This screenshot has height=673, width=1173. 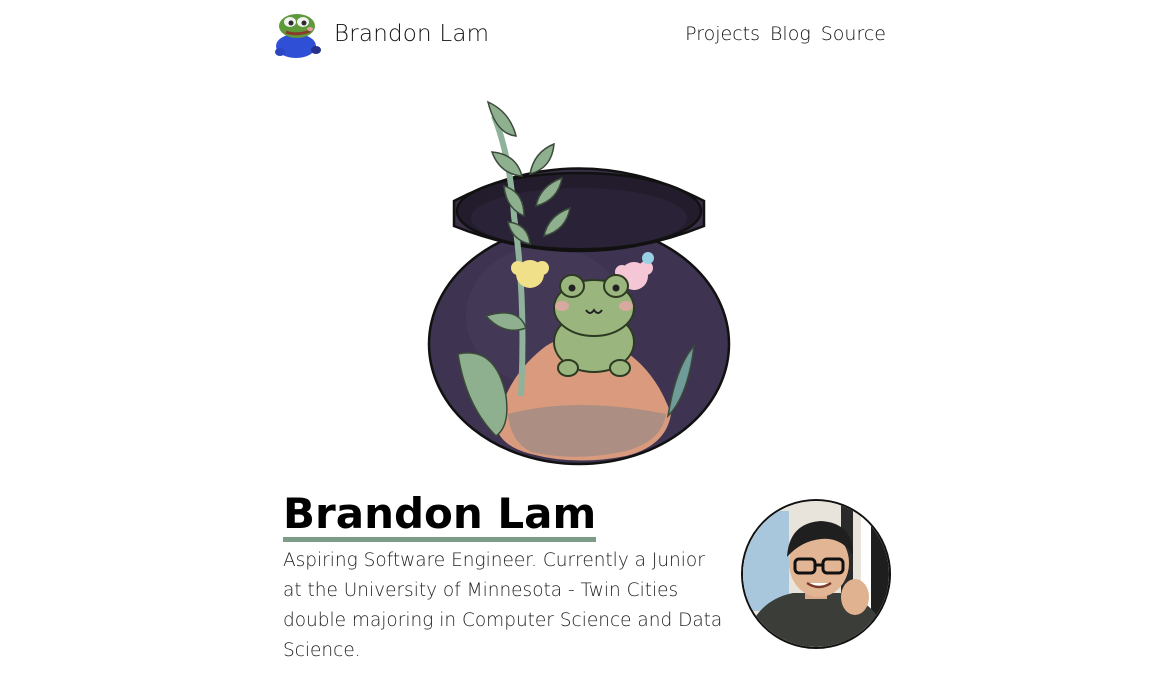 What do you see at coordinates (853, 34) in the screenshot?
I see `nav-link-source: Source` at bounding box center [853, 34].